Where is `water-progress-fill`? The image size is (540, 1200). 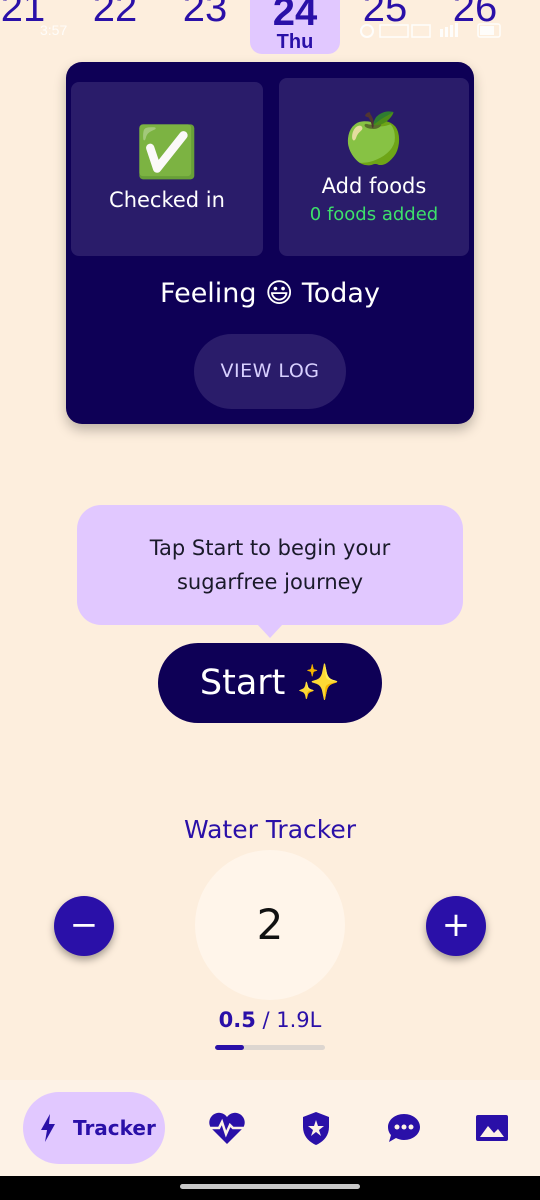
water-progress-fill is located at coordinates (229, 1047).